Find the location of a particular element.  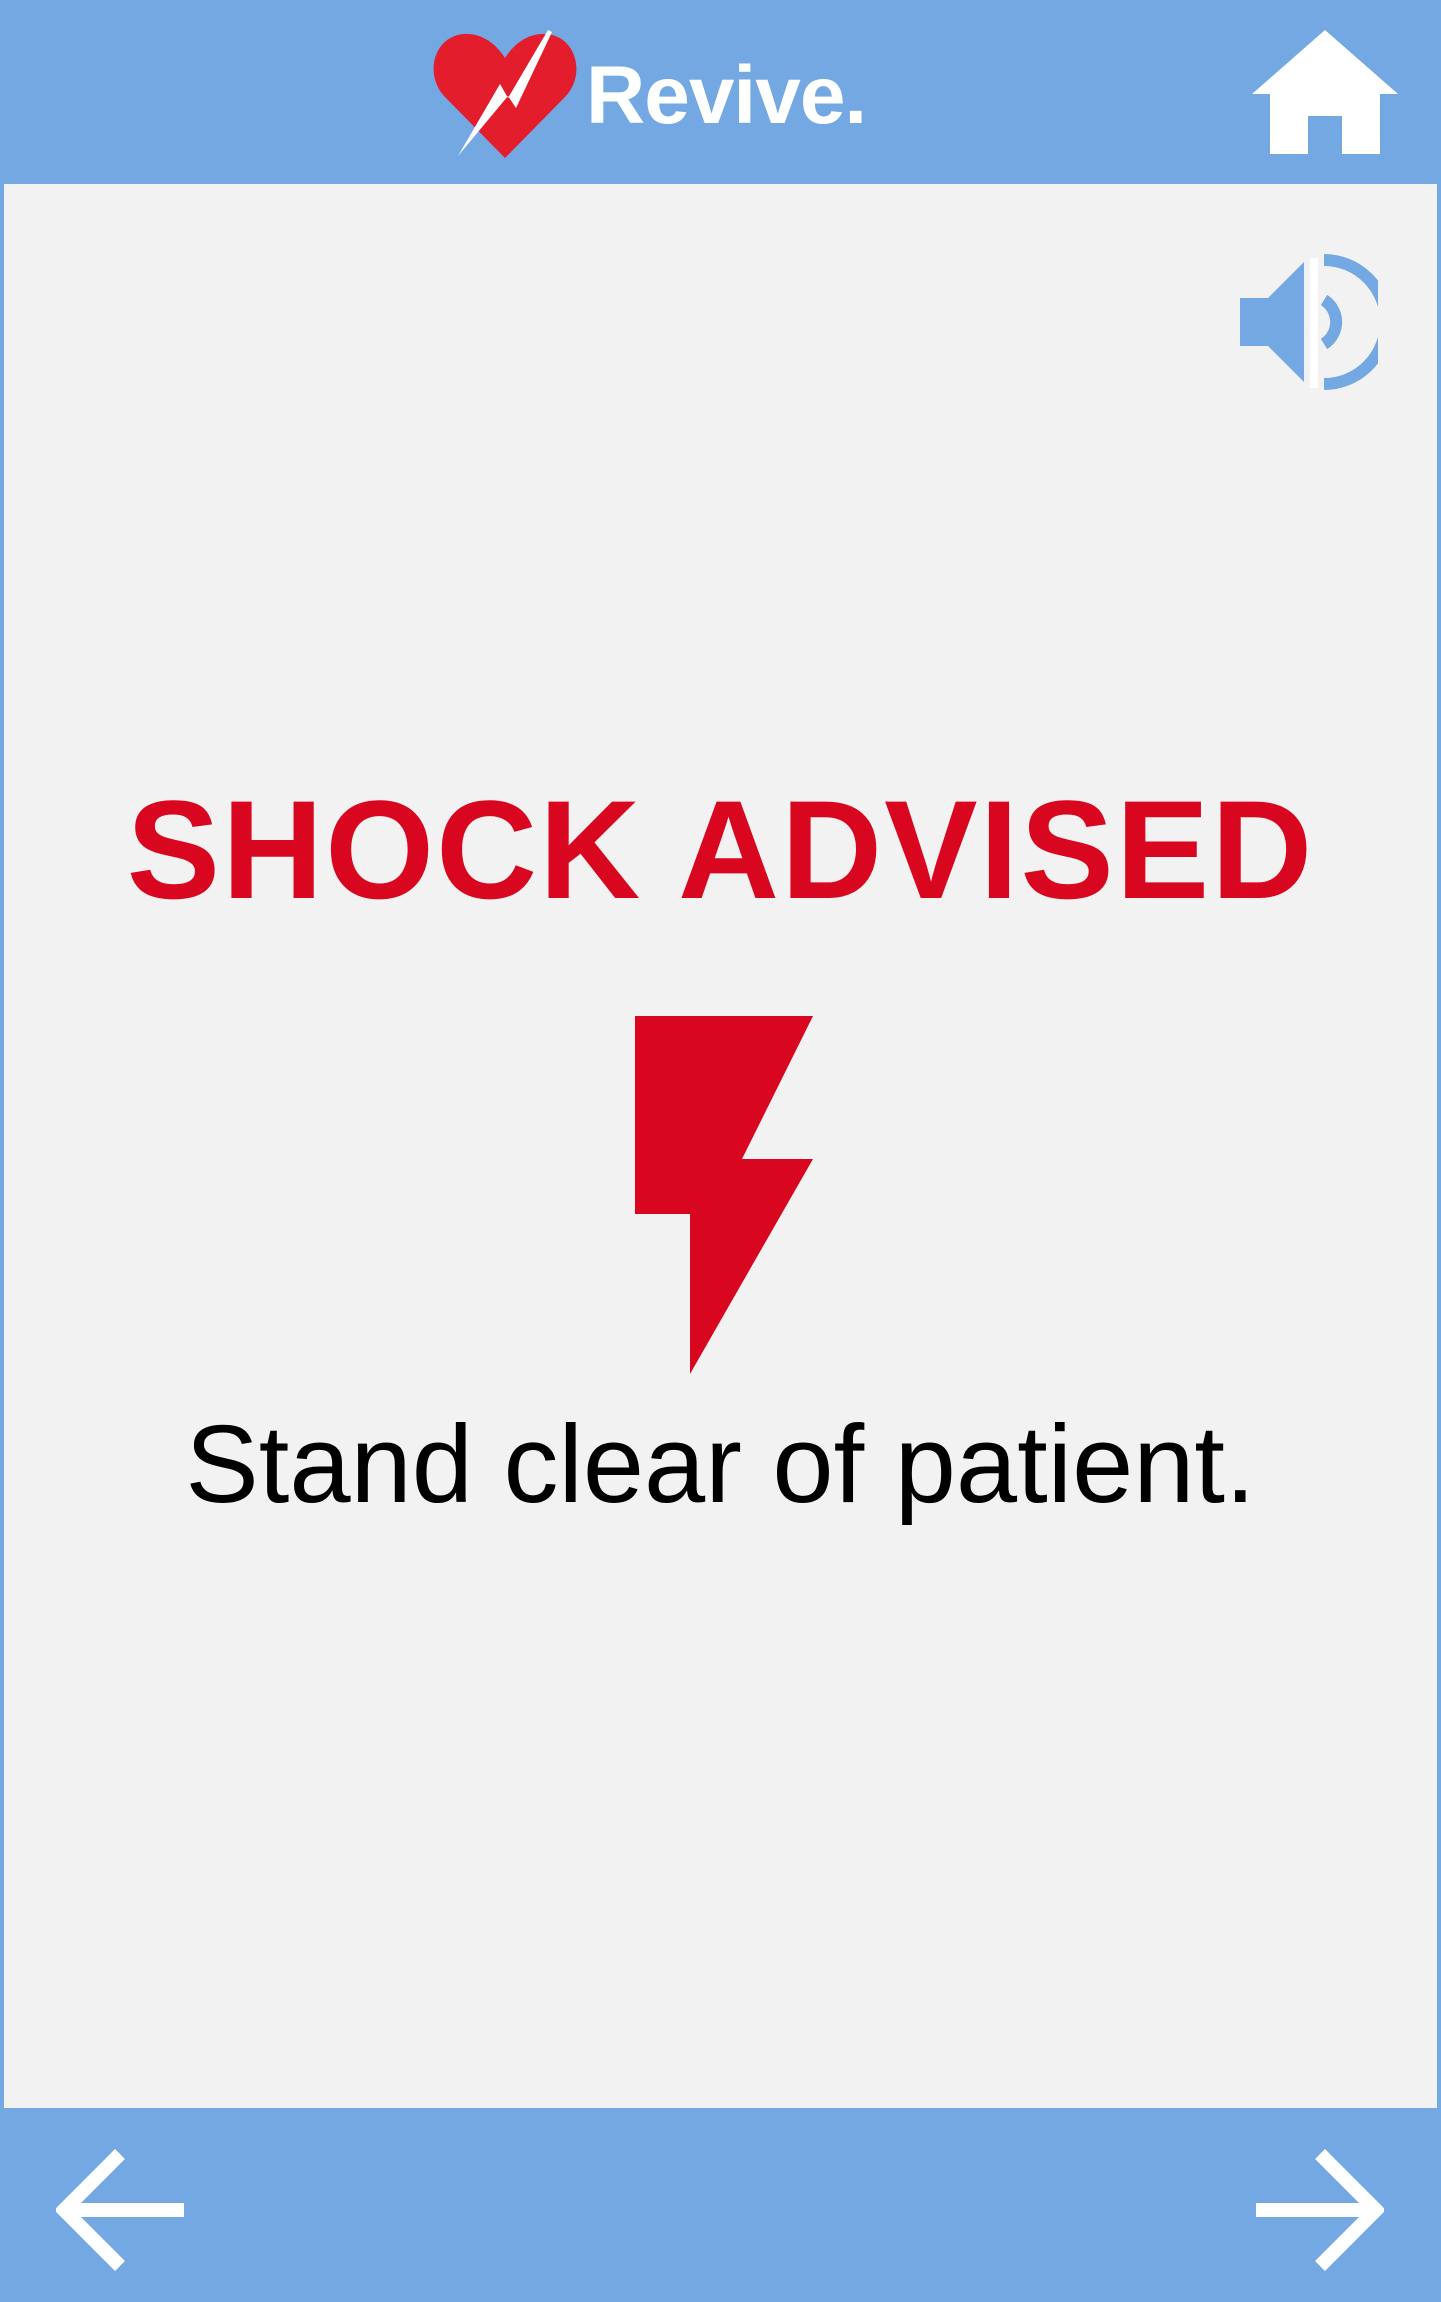

home-button is located at coordinates (1325, 92).